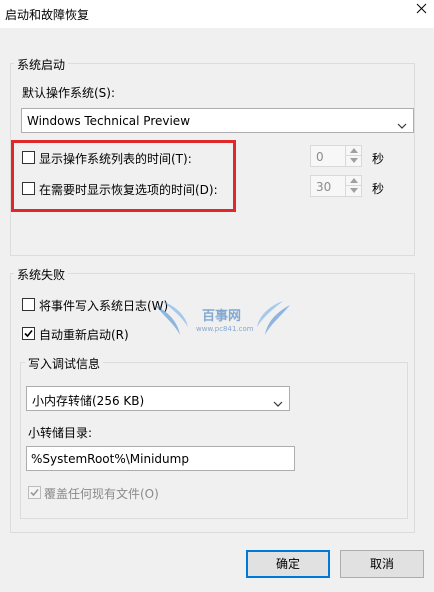 This screenshot has width=434, height=592. What do you see at coordinates (41, 274) in the screenshot?
I see `system-failure-group-title: 系统失败` at bounding box center [41, 274].